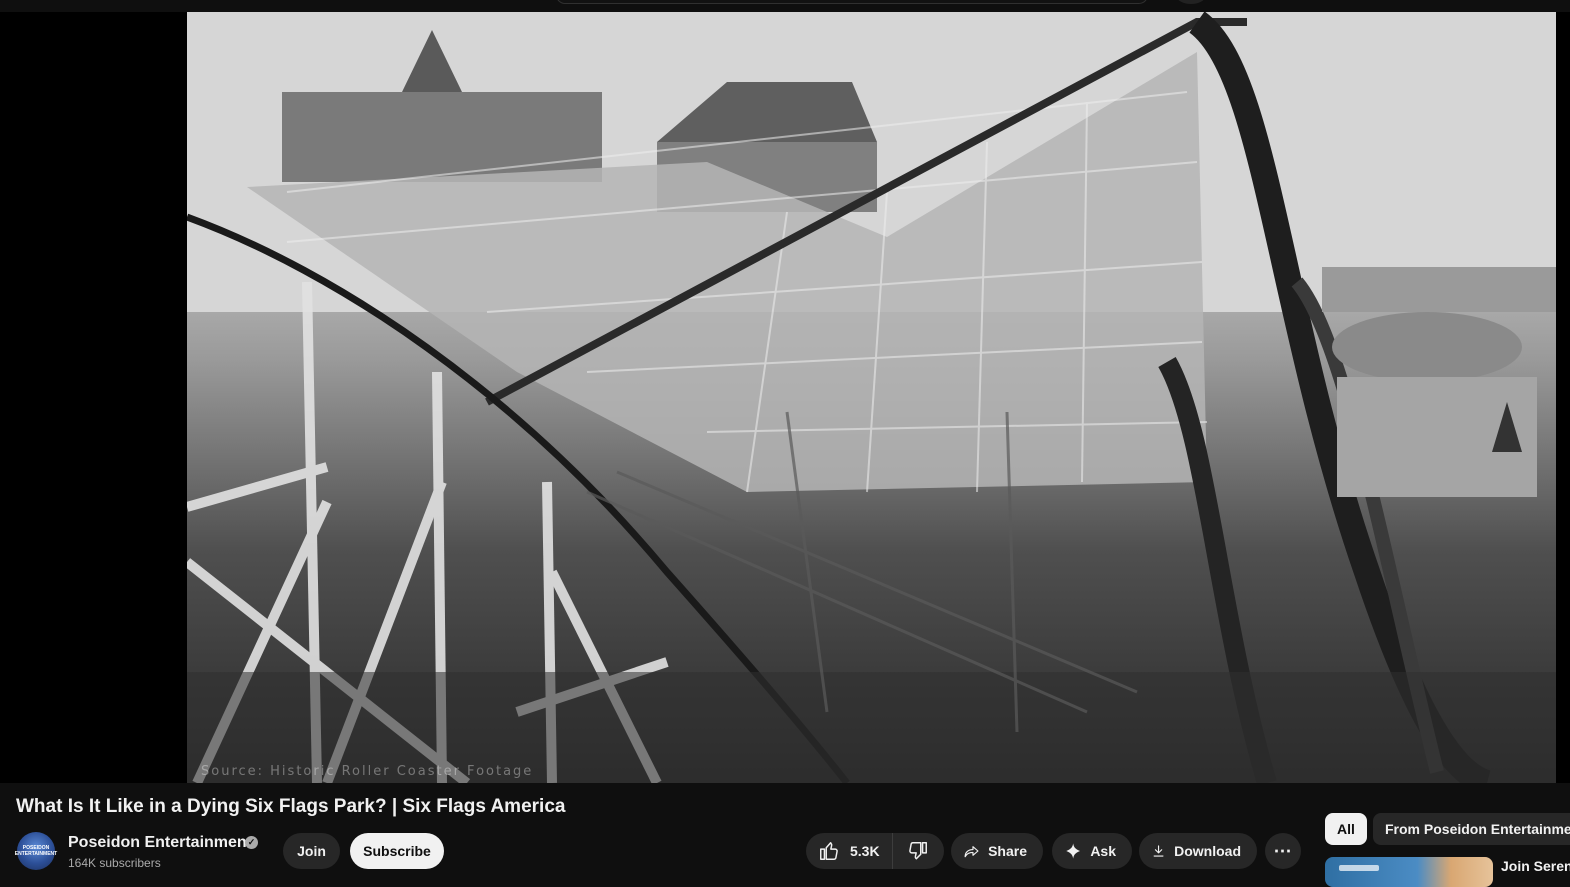  What do you see at coordinates (397, 851) in the screenshot?
I see `subscribe-button: Subscribe` at bounding box center [397, 851].